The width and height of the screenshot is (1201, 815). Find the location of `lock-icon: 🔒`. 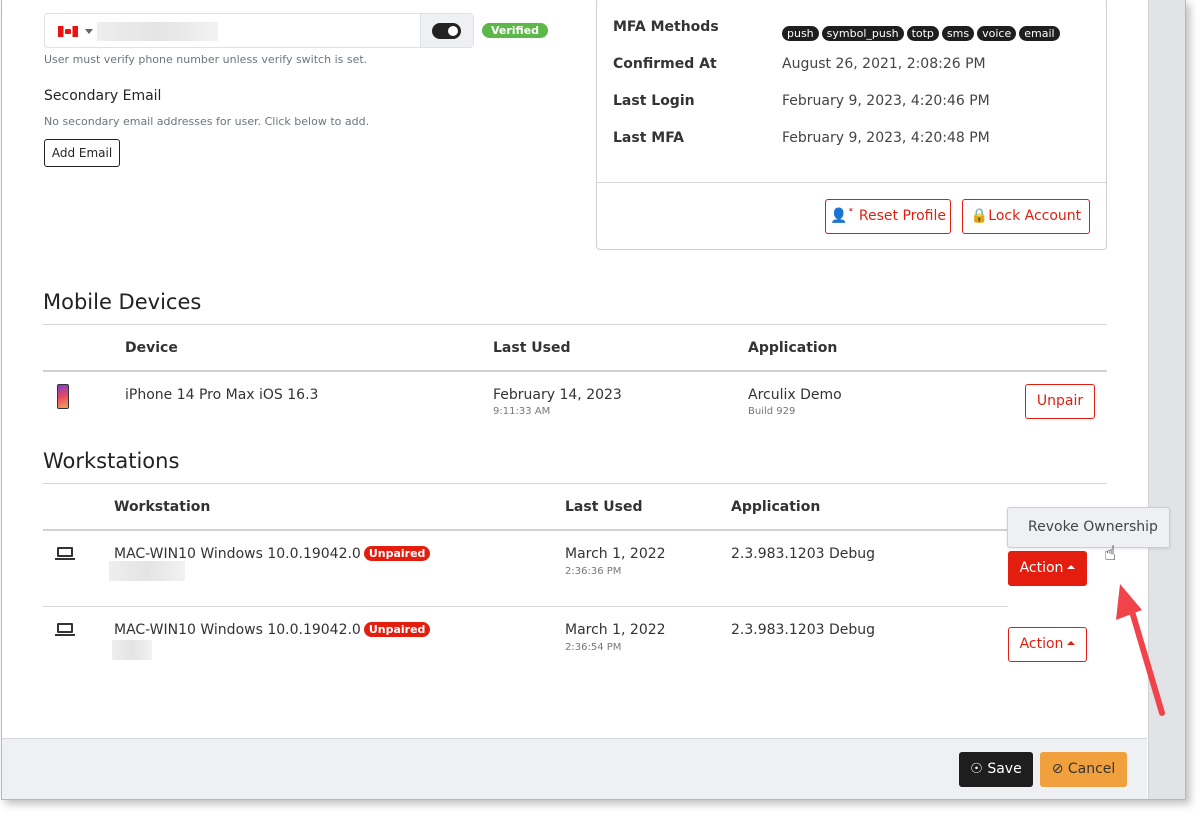

lock-icon: 🔒 is located at coordinates (979, 216).